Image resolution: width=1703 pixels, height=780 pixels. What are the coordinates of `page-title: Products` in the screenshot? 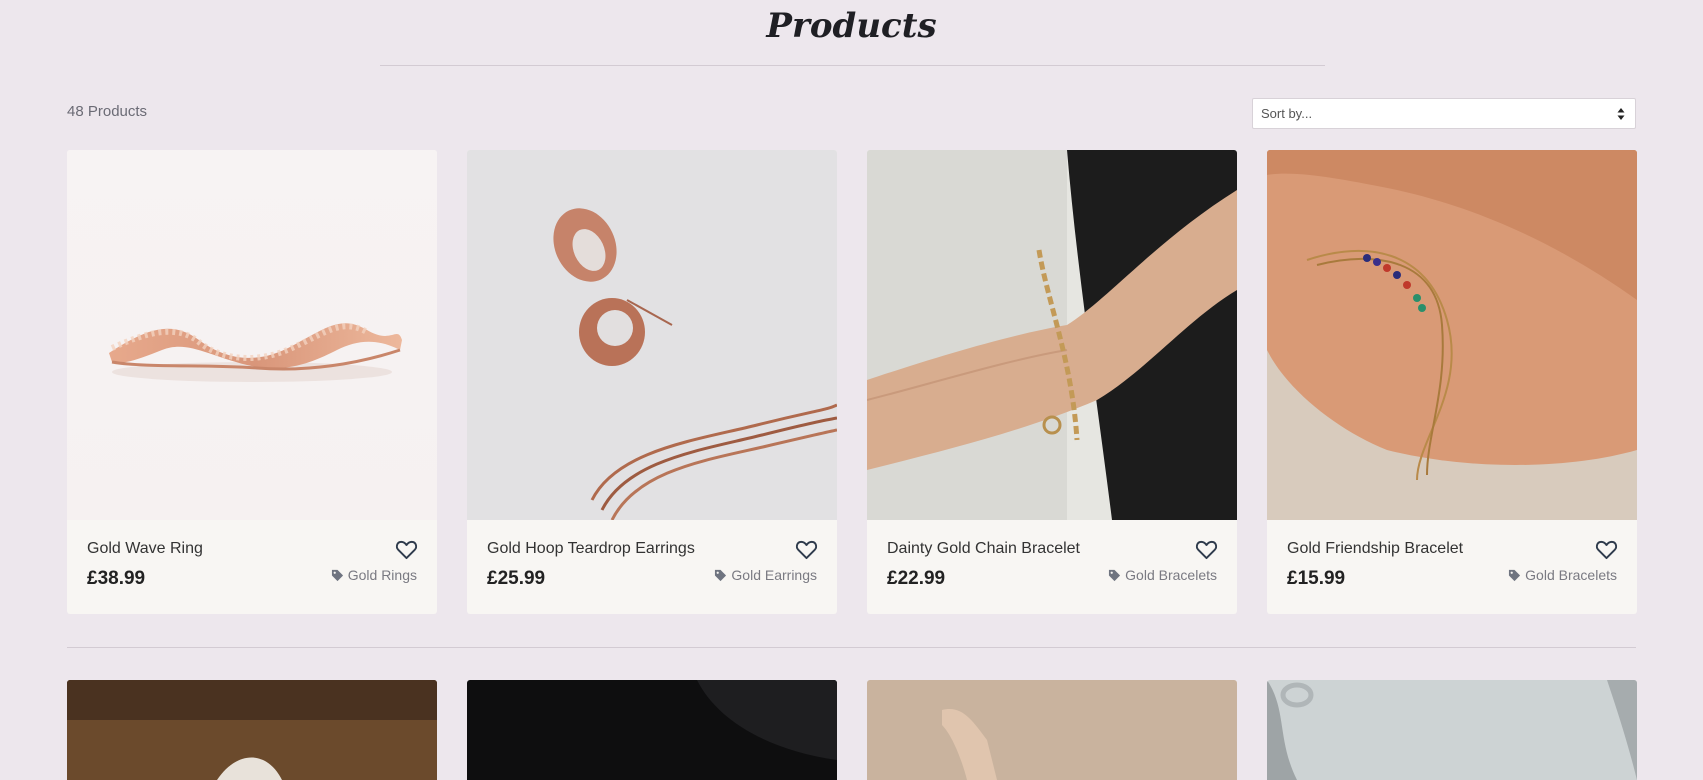 It's located at (851, 26).